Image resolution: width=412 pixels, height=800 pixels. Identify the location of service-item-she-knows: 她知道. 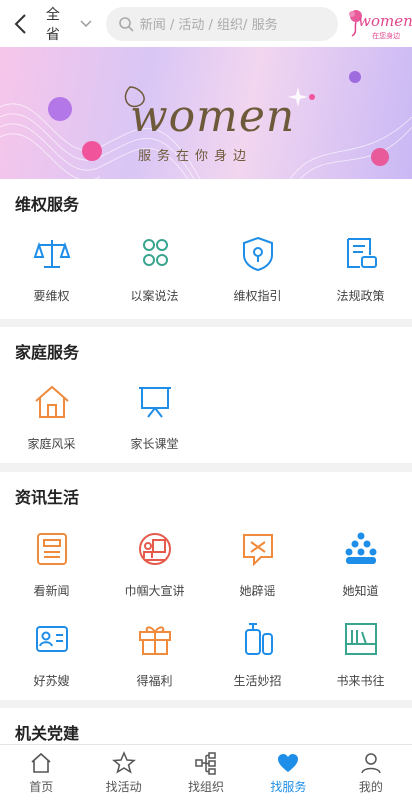
(360, 570).